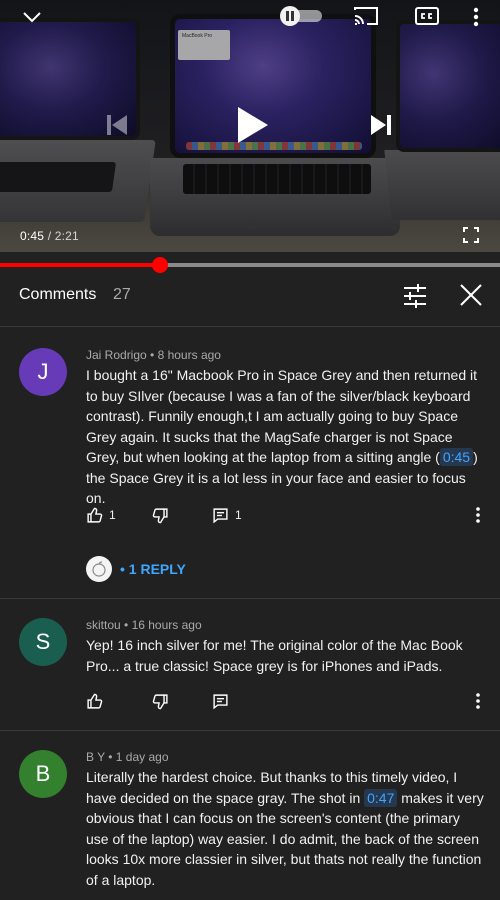 The height and width of the screenshot is (900, 500). What do you see at coordinates (227, 515) in the screenshot?
I see `reply-button: 1` at bounding box center [227, 515].